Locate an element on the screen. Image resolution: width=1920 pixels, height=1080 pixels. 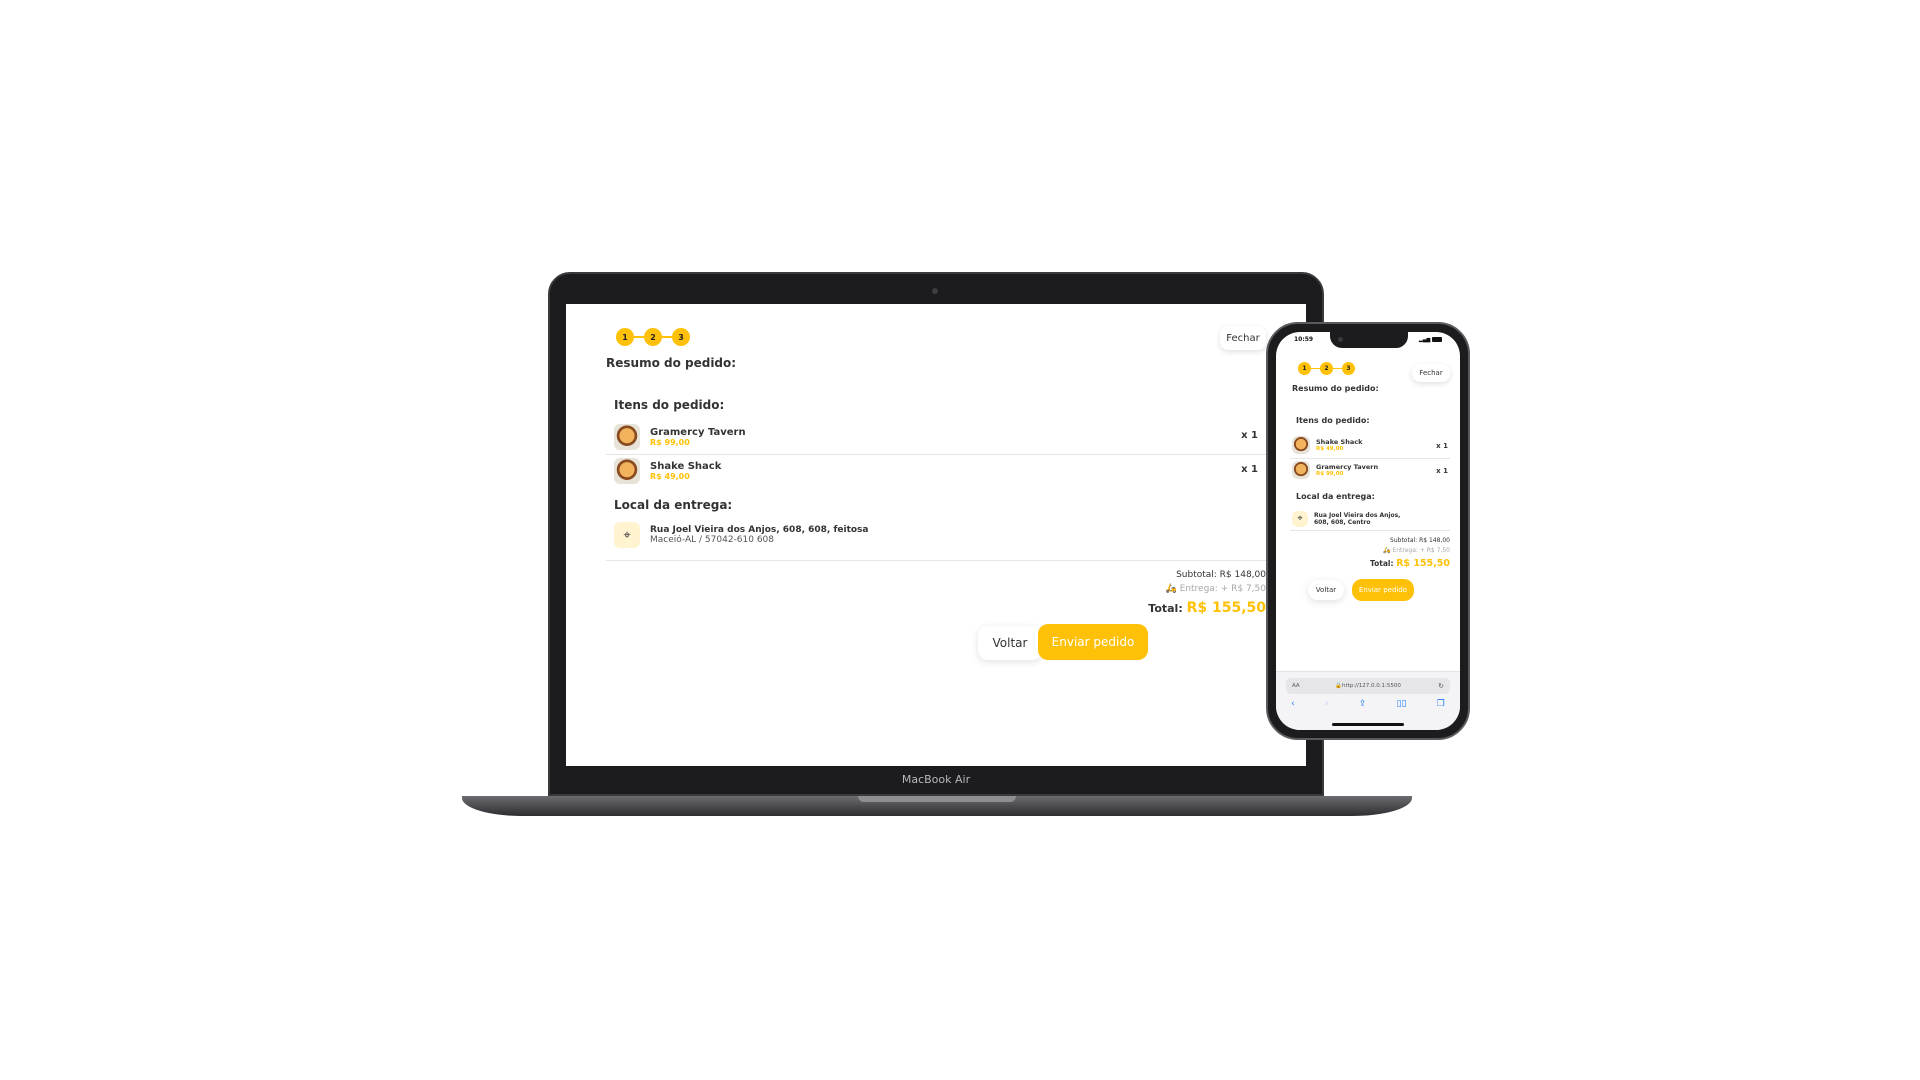
address-line-1: Rua Joel Vieira dos Anjos, is located at coordinates (1357, 515).